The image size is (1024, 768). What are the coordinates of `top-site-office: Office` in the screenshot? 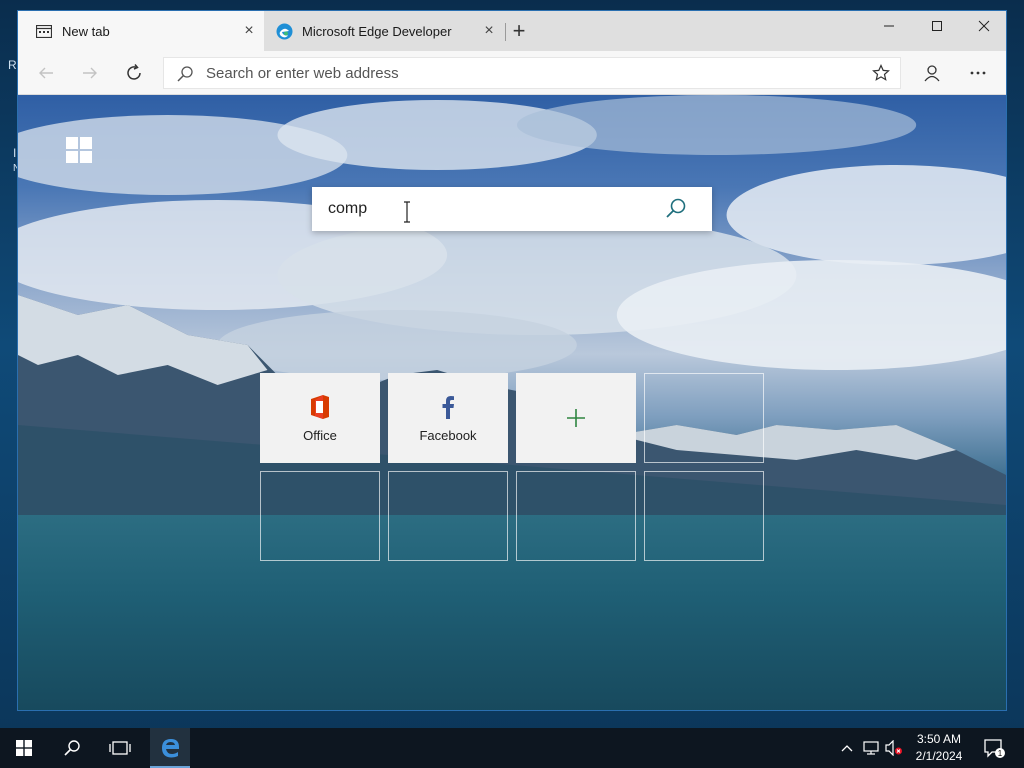 It's located at (320, 418).